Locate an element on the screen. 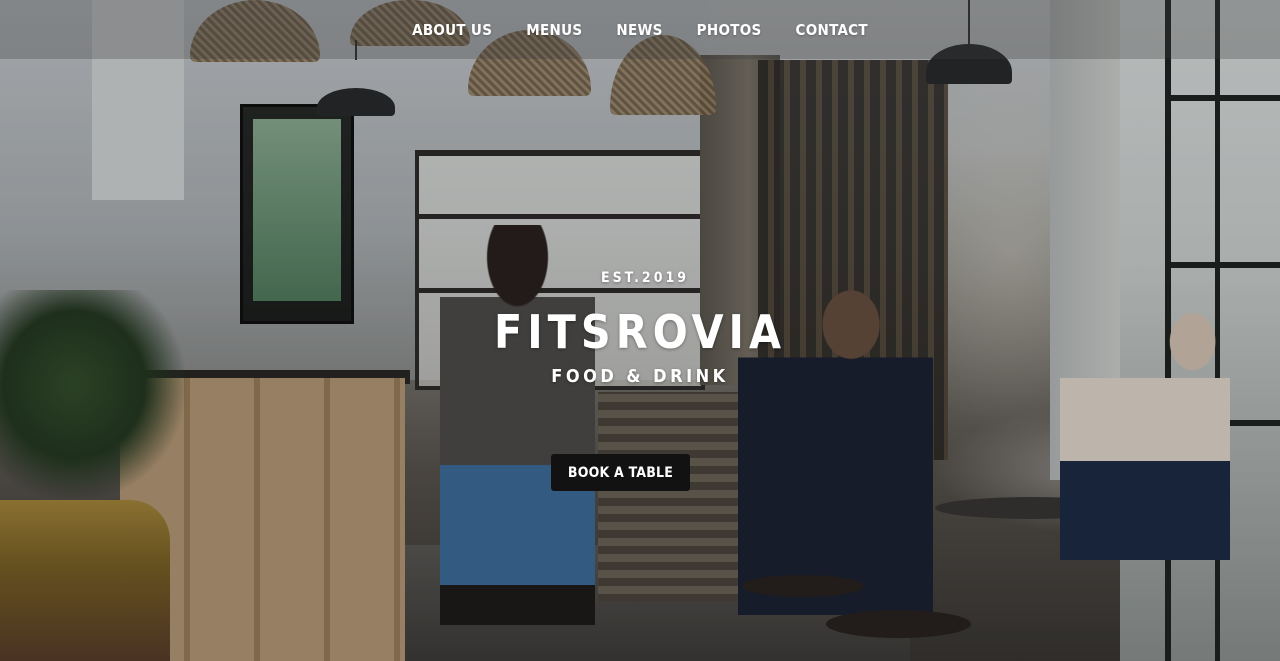 This screenshot has width=1280, height=661. nav-item: NEWS is located at coordinates (639, 29).